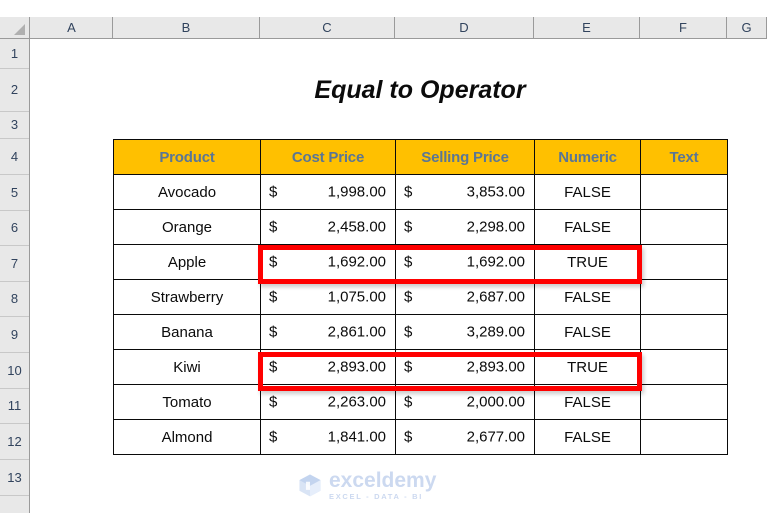 This screenshot has width=767, height=513. I want to click on cell-selling-price: $2,677.00, so click(465, 437).